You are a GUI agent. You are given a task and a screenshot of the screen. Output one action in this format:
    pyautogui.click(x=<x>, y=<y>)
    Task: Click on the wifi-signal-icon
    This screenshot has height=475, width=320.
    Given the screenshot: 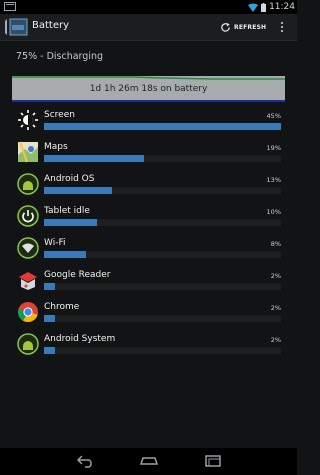 What is the action you would take?
    pyautogui.click(x=253, y=7)
    